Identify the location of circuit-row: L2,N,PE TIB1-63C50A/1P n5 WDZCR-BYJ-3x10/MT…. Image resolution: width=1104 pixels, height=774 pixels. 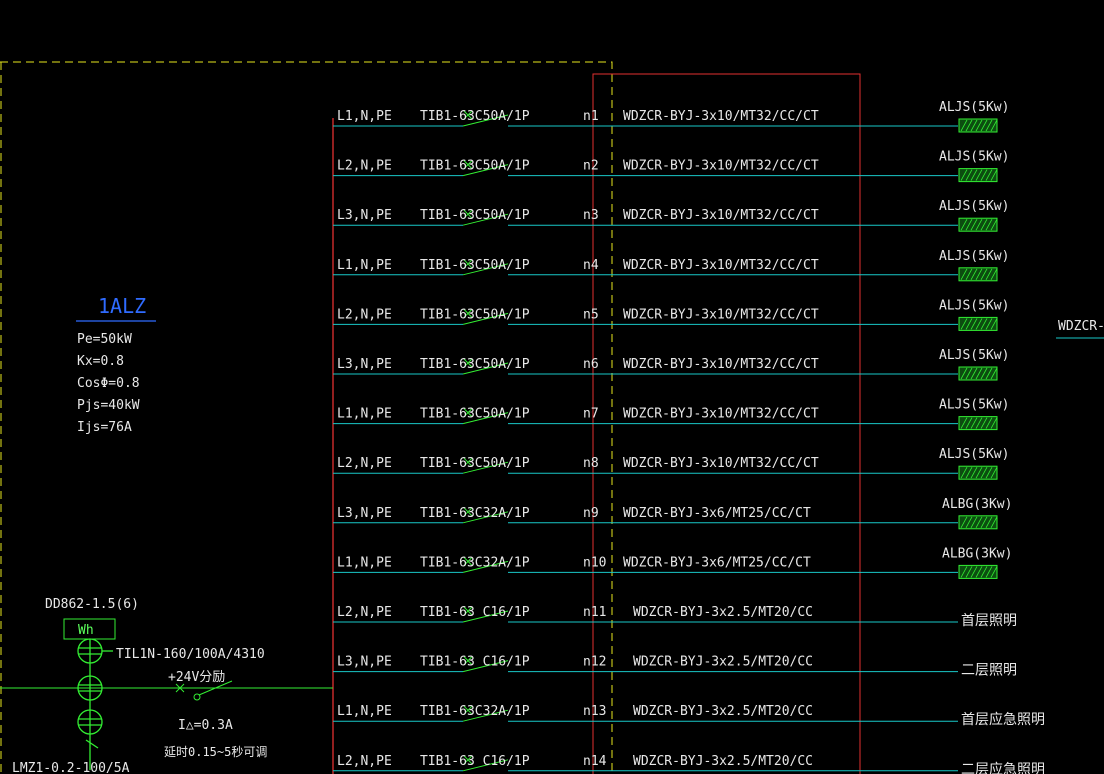
(671, 314).